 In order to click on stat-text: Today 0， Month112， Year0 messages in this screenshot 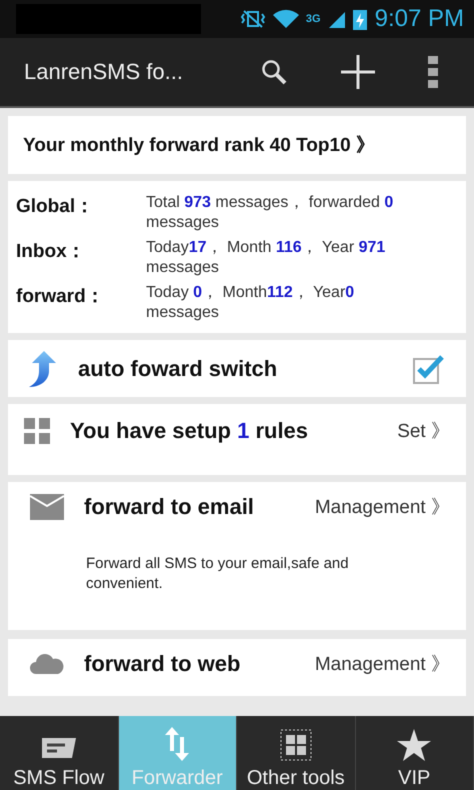, I will do `click(251, 303)`.